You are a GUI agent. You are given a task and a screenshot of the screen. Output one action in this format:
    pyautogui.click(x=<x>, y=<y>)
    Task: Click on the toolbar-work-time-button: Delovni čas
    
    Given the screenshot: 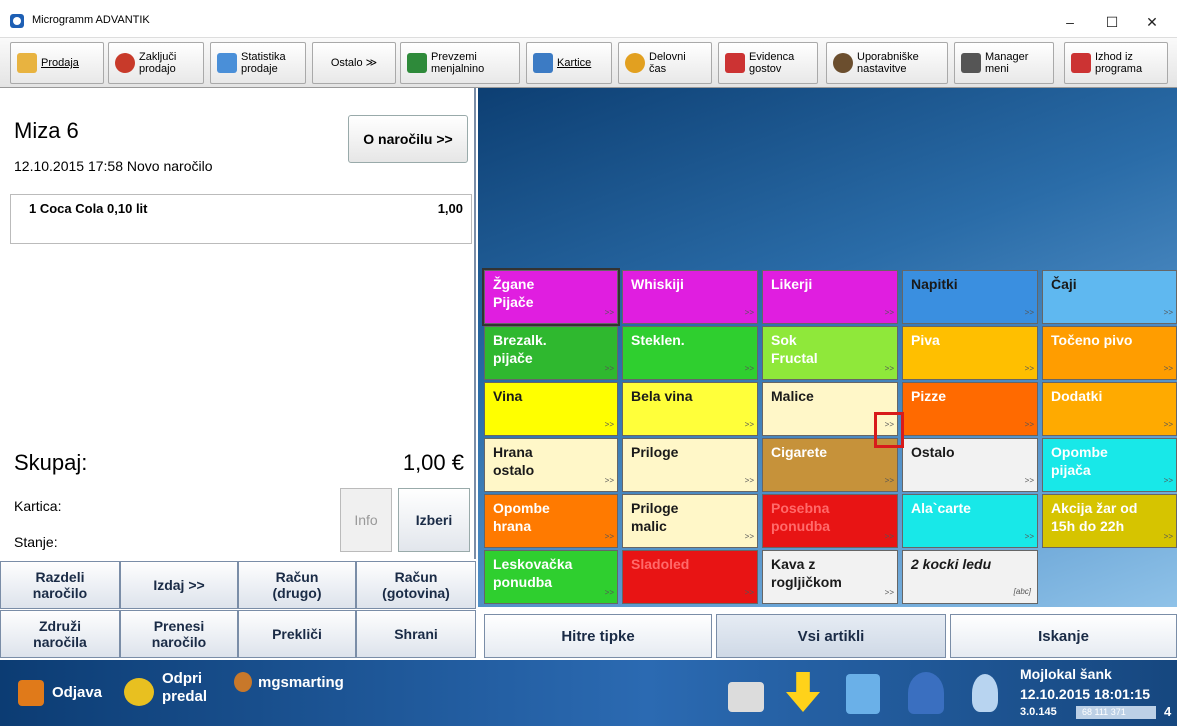 What is the action you would take?
    pyautogui.click(x=665, y=63)
    